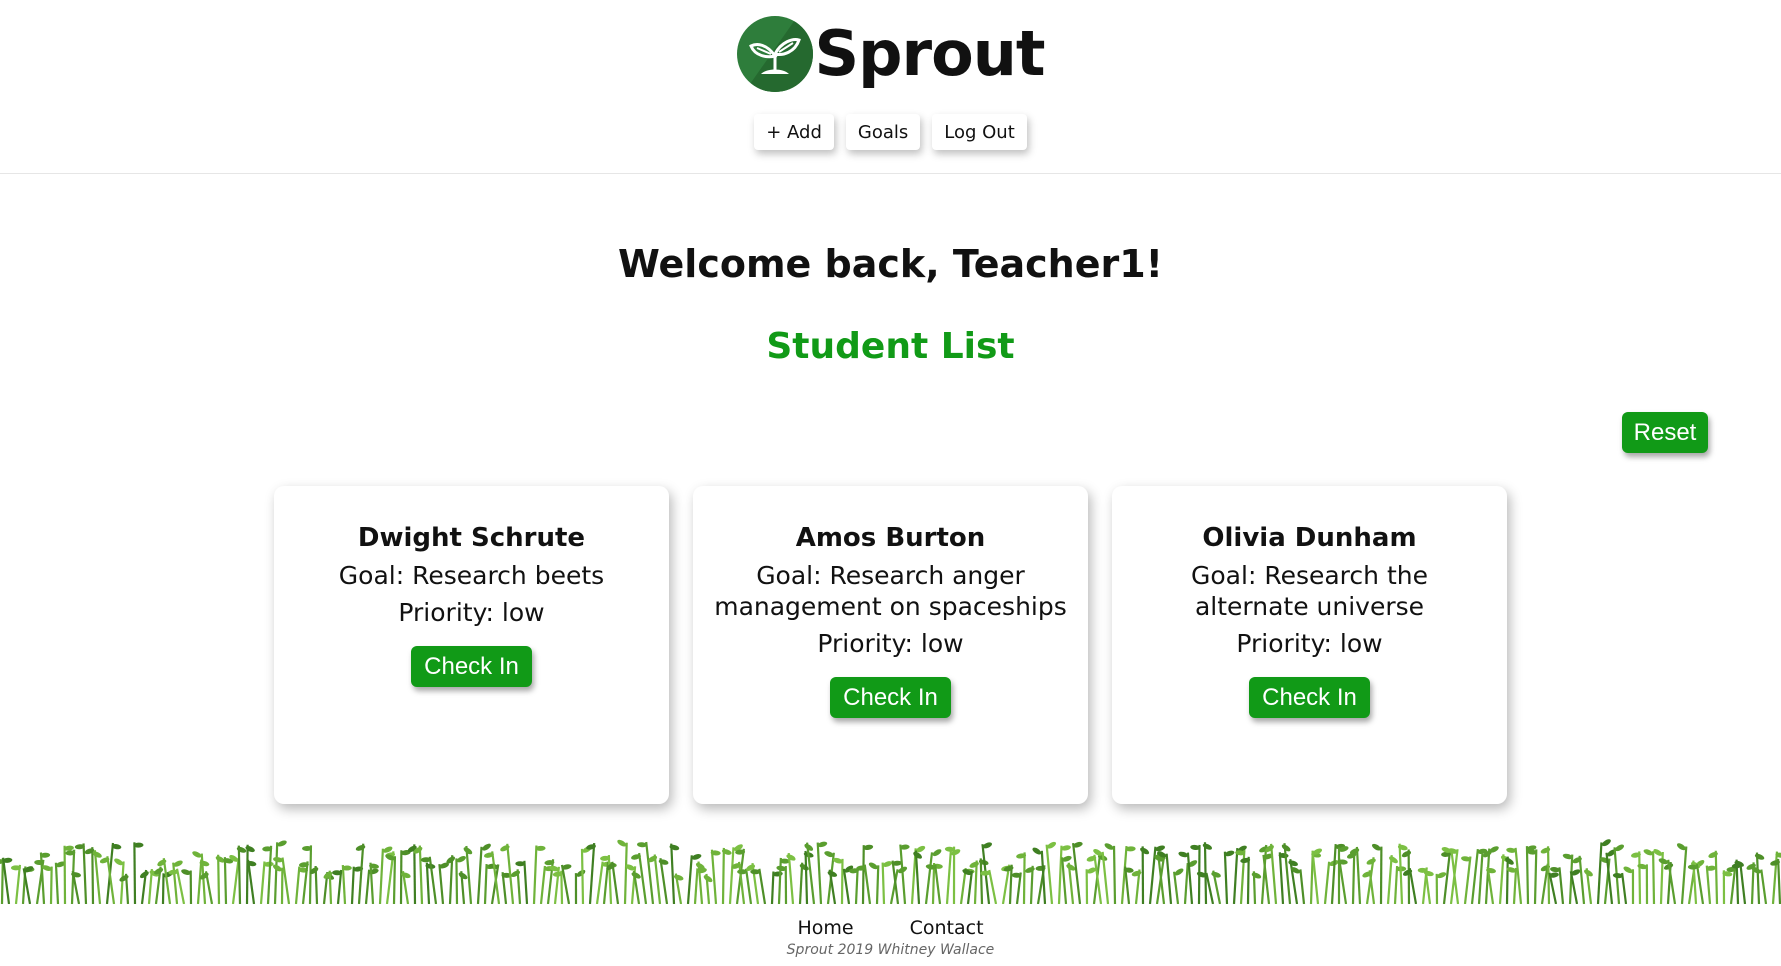 The image size is (1781, 966). Describe the element at coordinates (1309, 538) in the screenshot. I see `student-name: Olivia Dunham` at that location.